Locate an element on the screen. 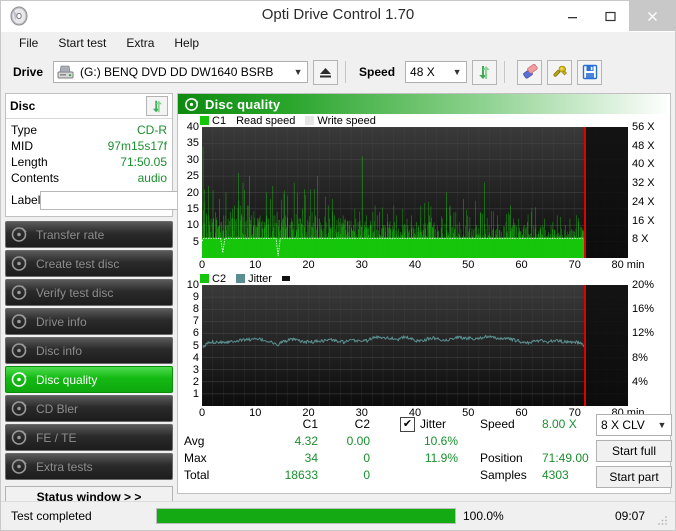 The height and width of the screenshot is (531, 676). disc-row-length: Length 71:50.05 is located at coordinates (89, 162).